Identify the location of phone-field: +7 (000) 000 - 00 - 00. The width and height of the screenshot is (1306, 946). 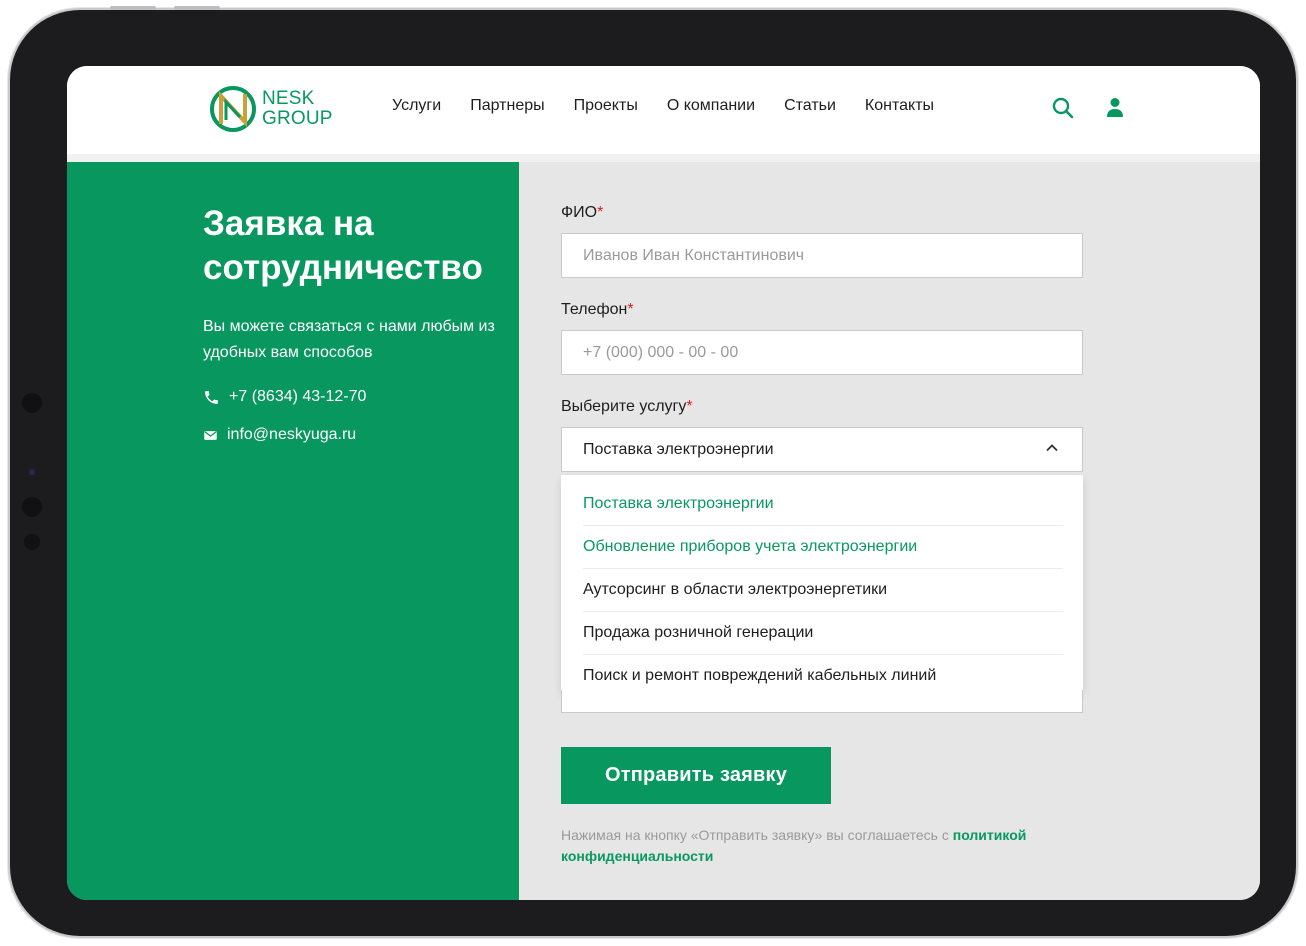
(822, 352).